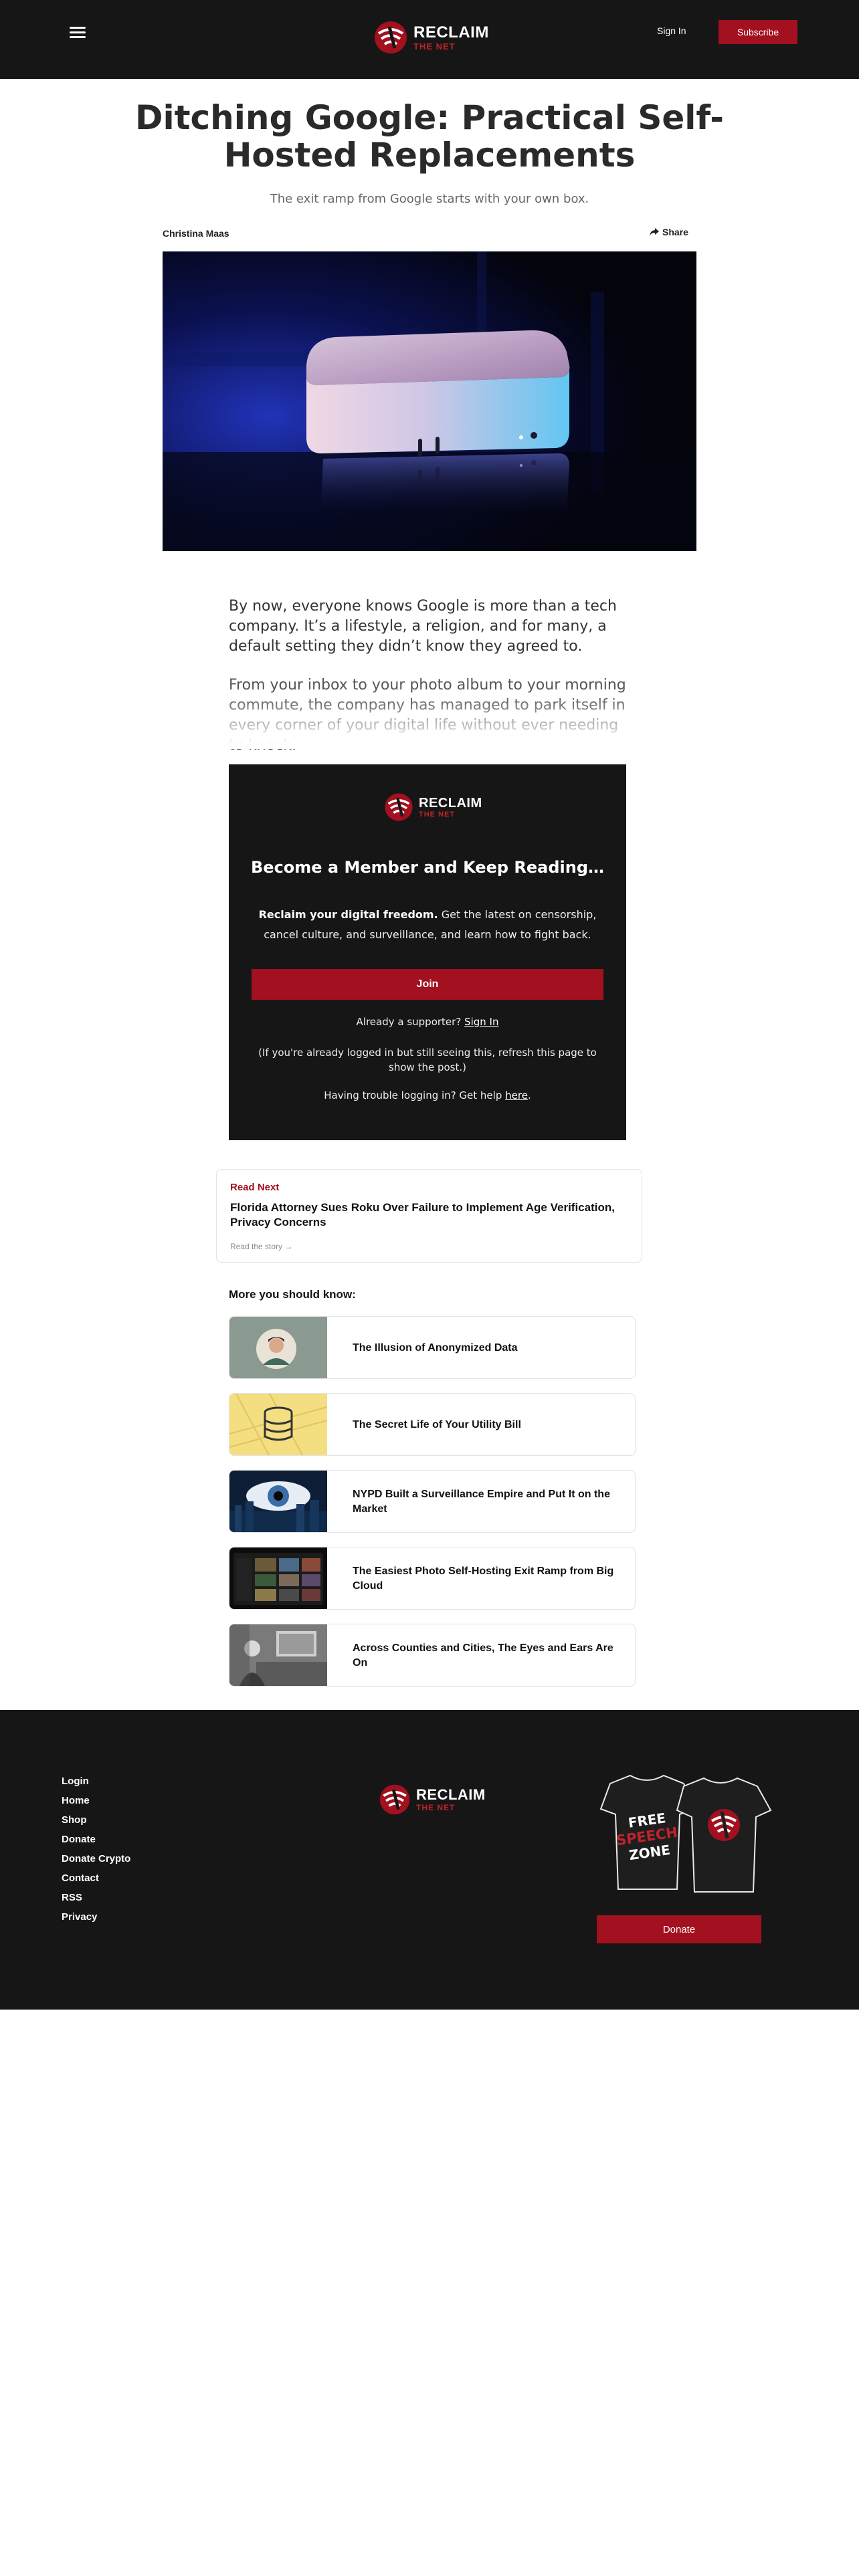  I want to click on footer-link-rss: RSS, so click(96, 1897).